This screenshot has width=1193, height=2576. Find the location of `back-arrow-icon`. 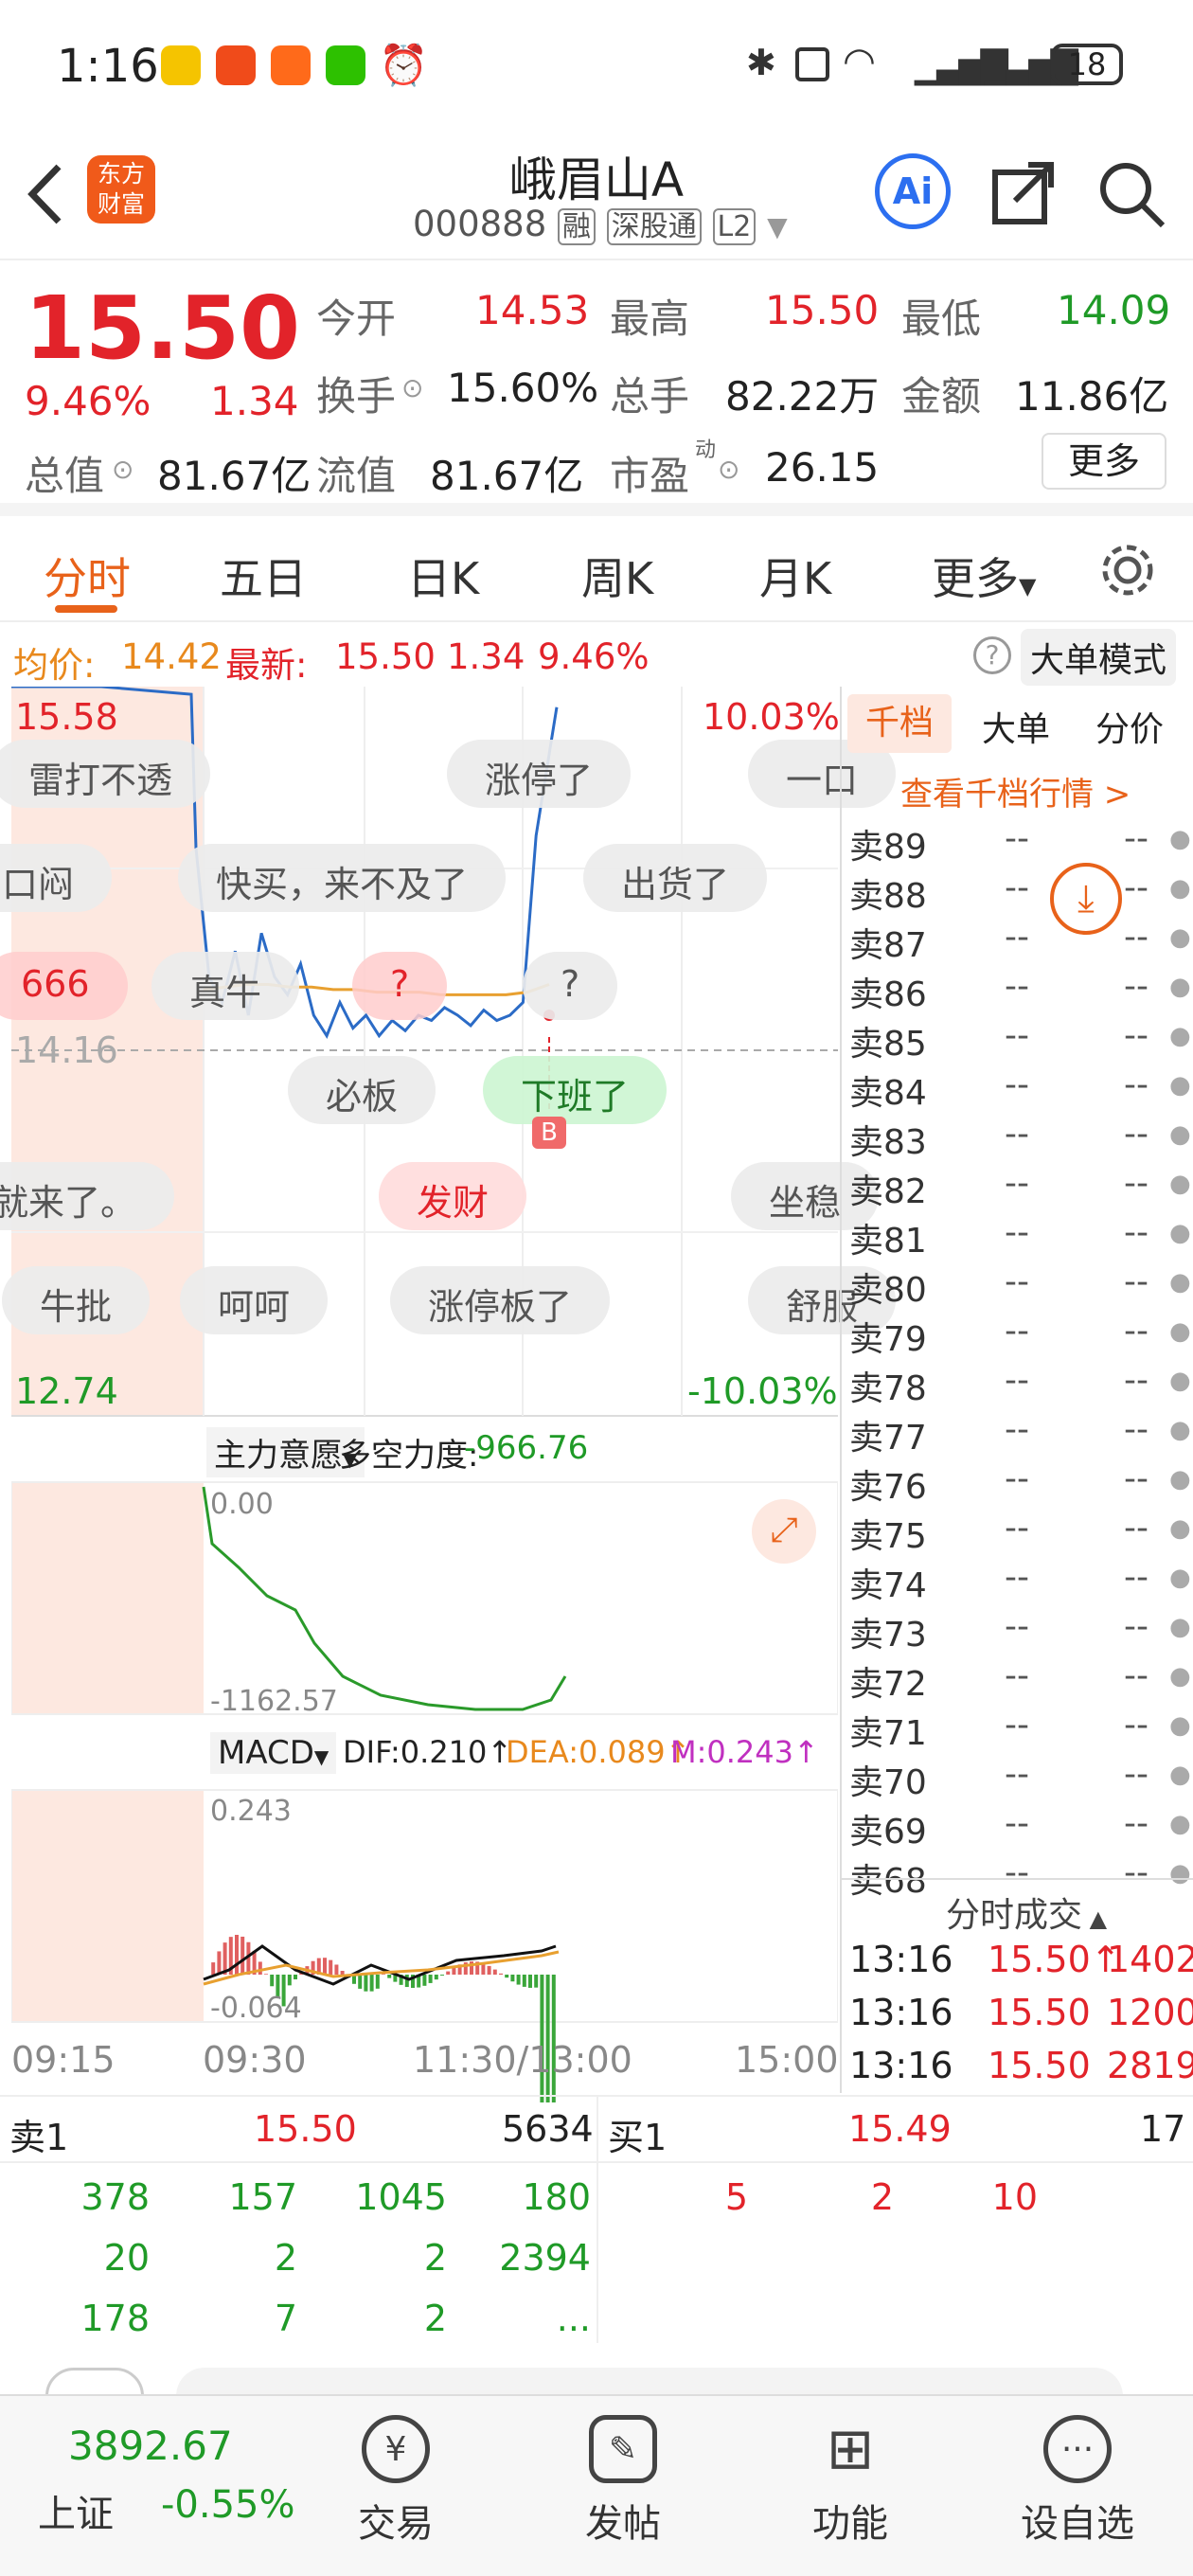

back-arrow-icon is located at coordinates (44, 194).